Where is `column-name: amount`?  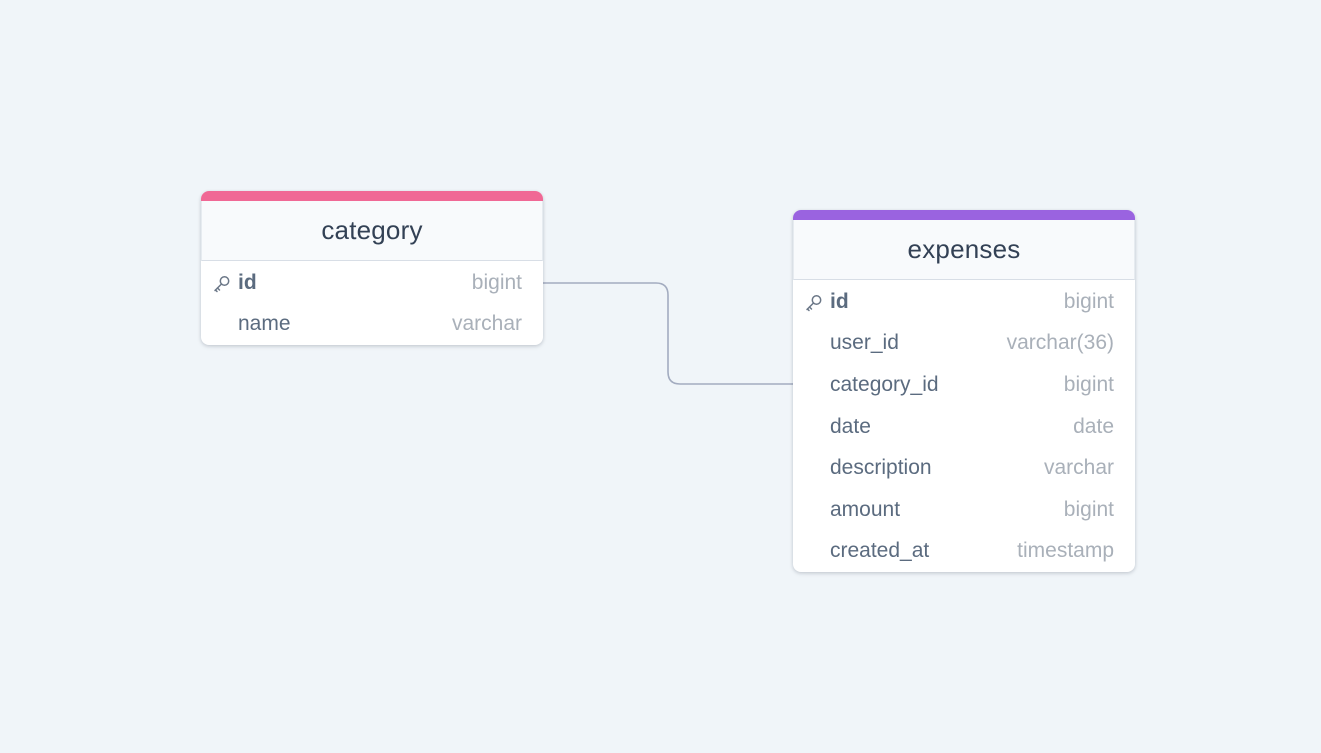
column-name: amount is located at coordinates (865, 509).